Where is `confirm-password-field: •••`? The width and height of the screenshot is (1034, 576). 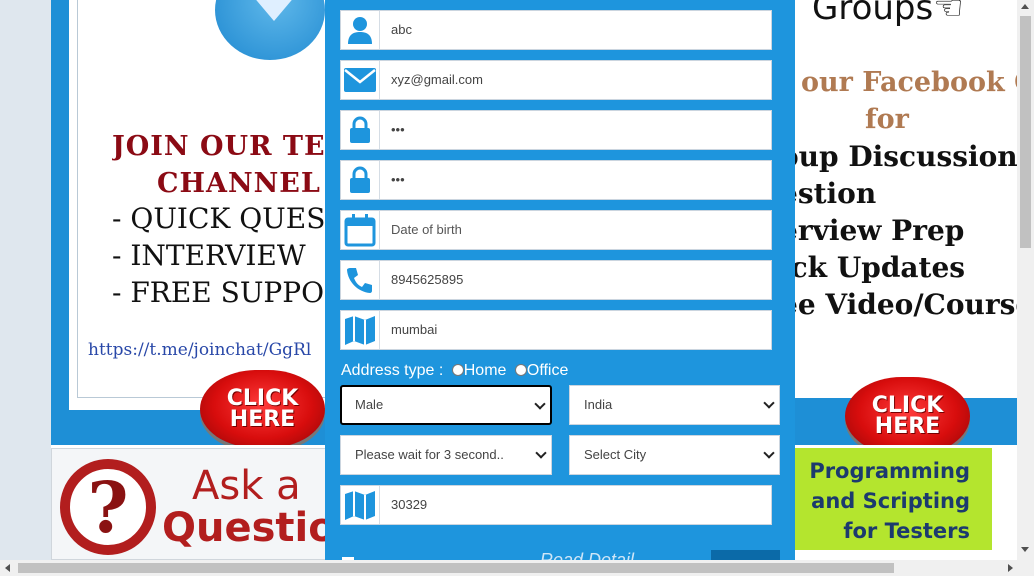 confirm-password-field: ••• is located at coordinates (556, 180).